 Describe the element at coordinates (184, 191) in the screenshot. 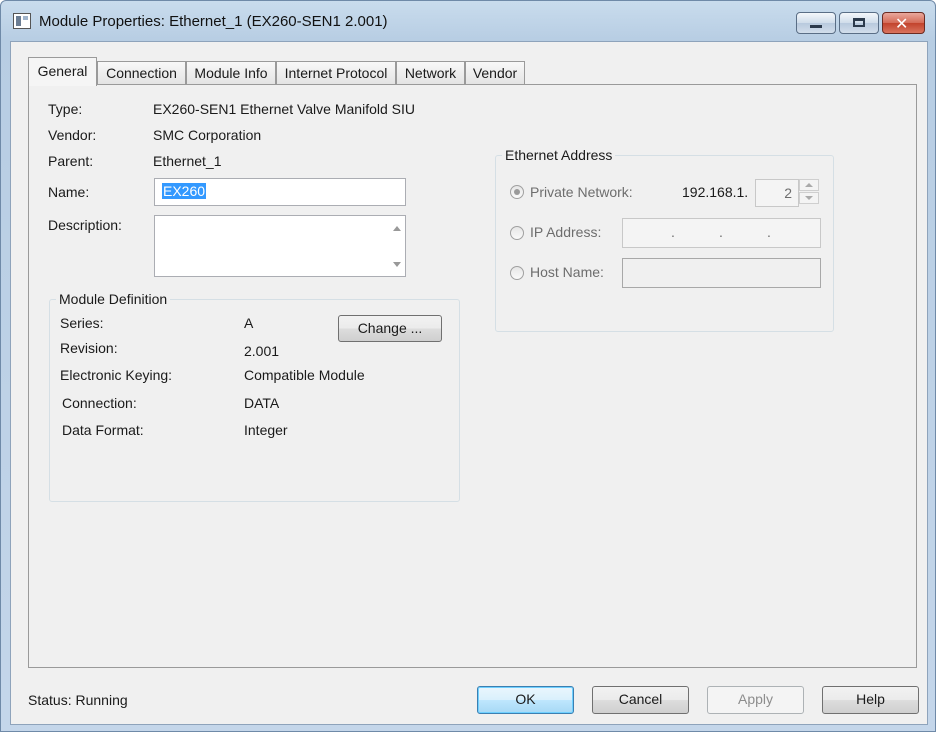

I see `name-input-value: EX260` at that location.